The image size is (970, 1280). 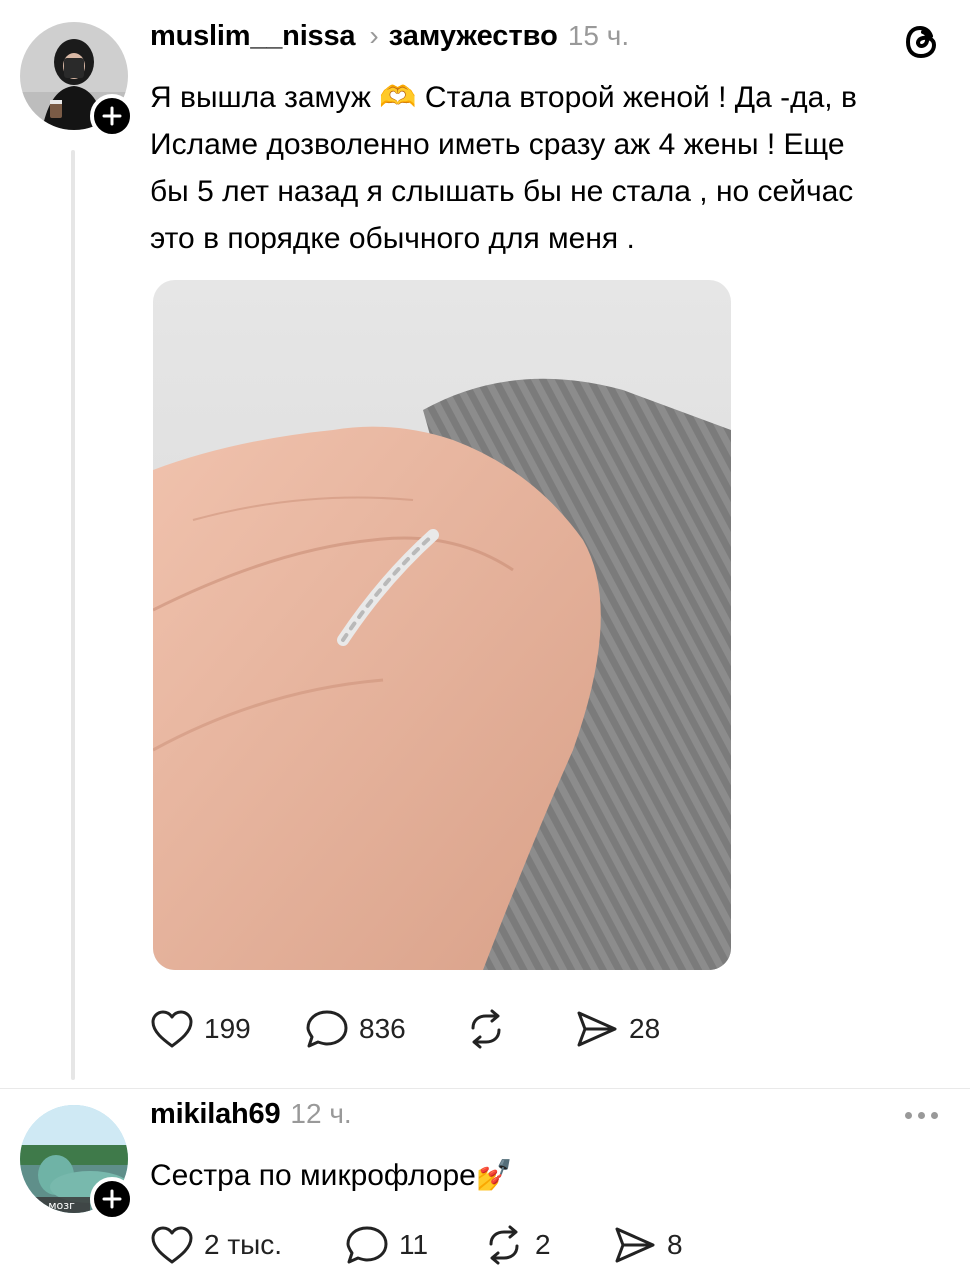 What do you see at coordinates (73, 615) in the screenshot?
I see `thread-connector-line` at bounding box center [73, 615].